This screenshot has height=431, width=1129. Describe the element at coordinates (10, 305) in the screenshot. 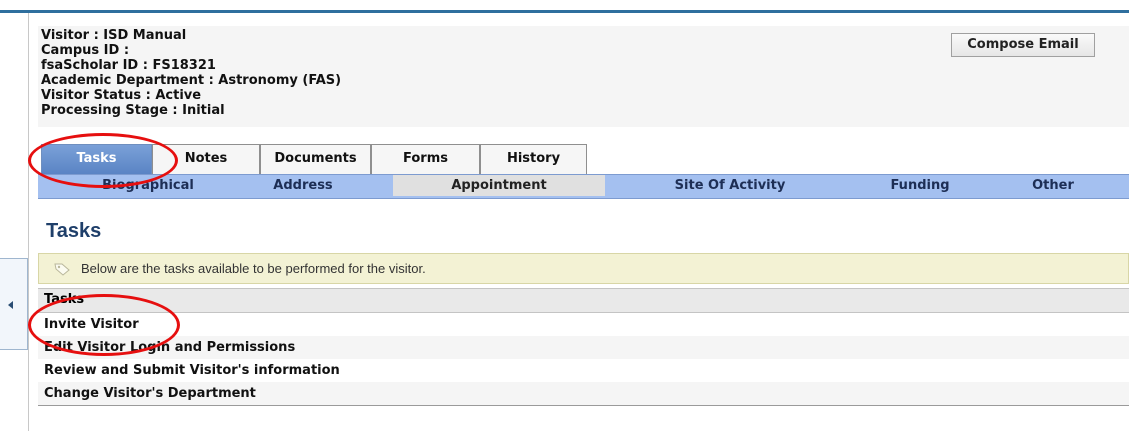

I see `collapse-left-icon` at that location.